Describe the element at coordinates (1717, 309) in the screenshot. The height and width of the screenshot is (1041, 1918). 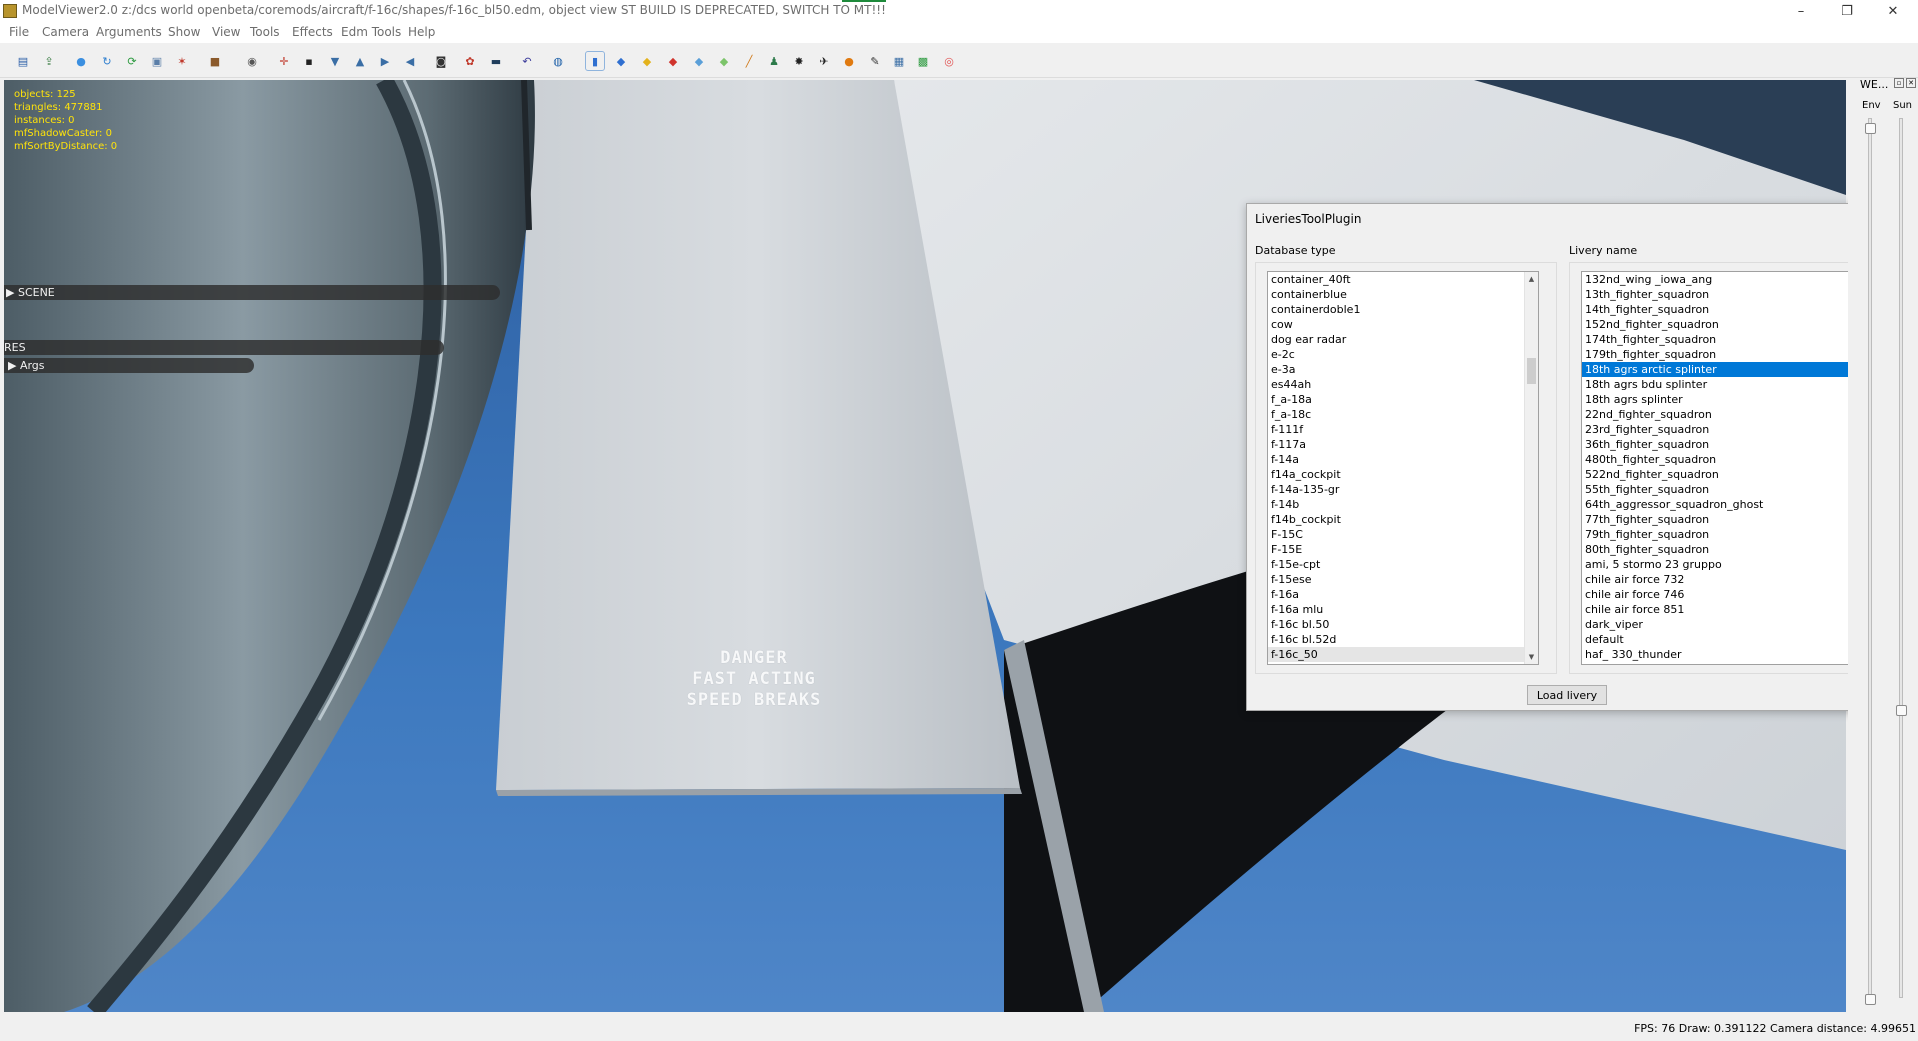
I see `livery-item: 14th_fighter_squadron` at that location.